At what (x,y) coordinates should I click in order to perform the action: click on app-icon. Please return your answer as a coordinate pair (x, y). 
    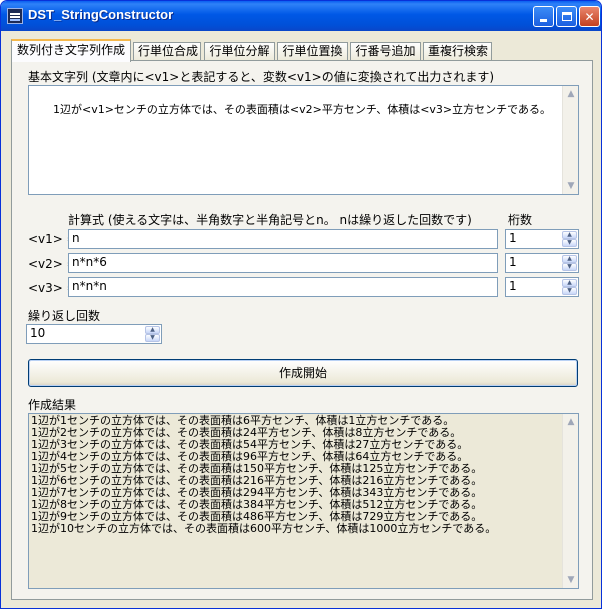
    Looking at the image, I should click on (15, 16).